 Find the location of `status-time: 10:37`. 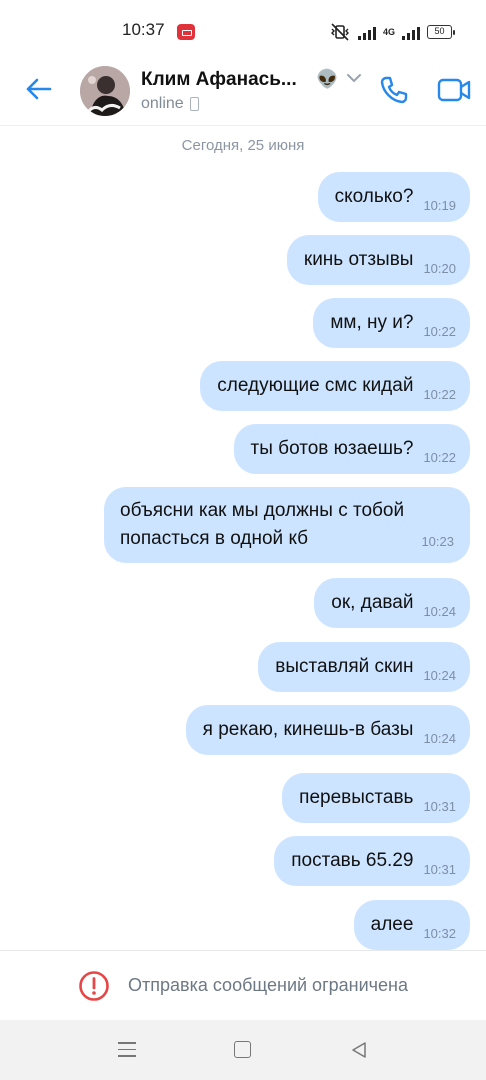

status-time: 10:37 is located at coordinates (143, 29).